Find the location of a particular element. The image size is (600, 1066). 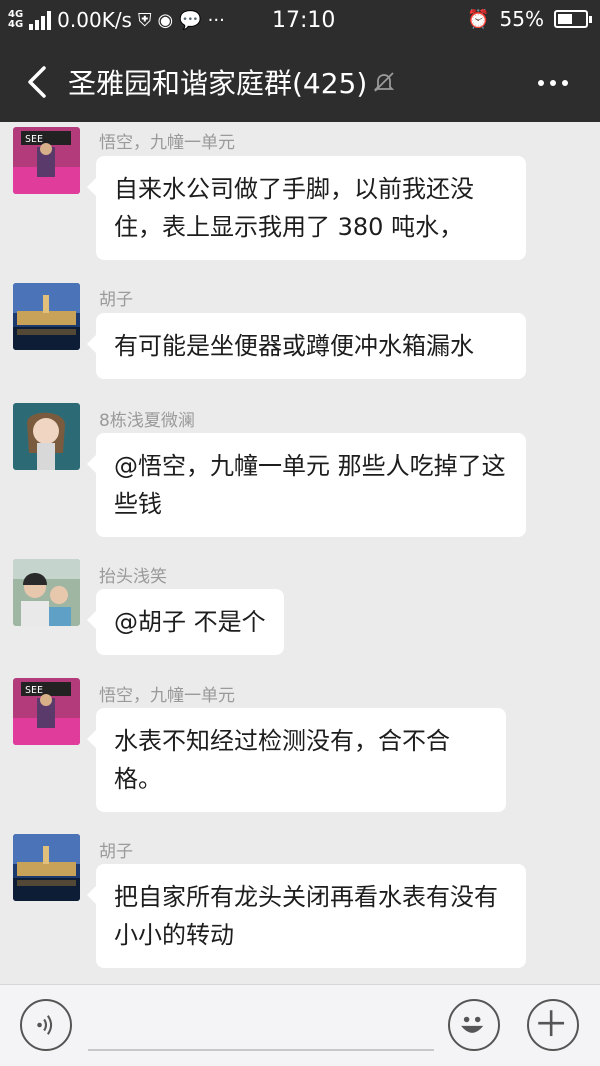

message-input is located at coordinates (261, 1050).